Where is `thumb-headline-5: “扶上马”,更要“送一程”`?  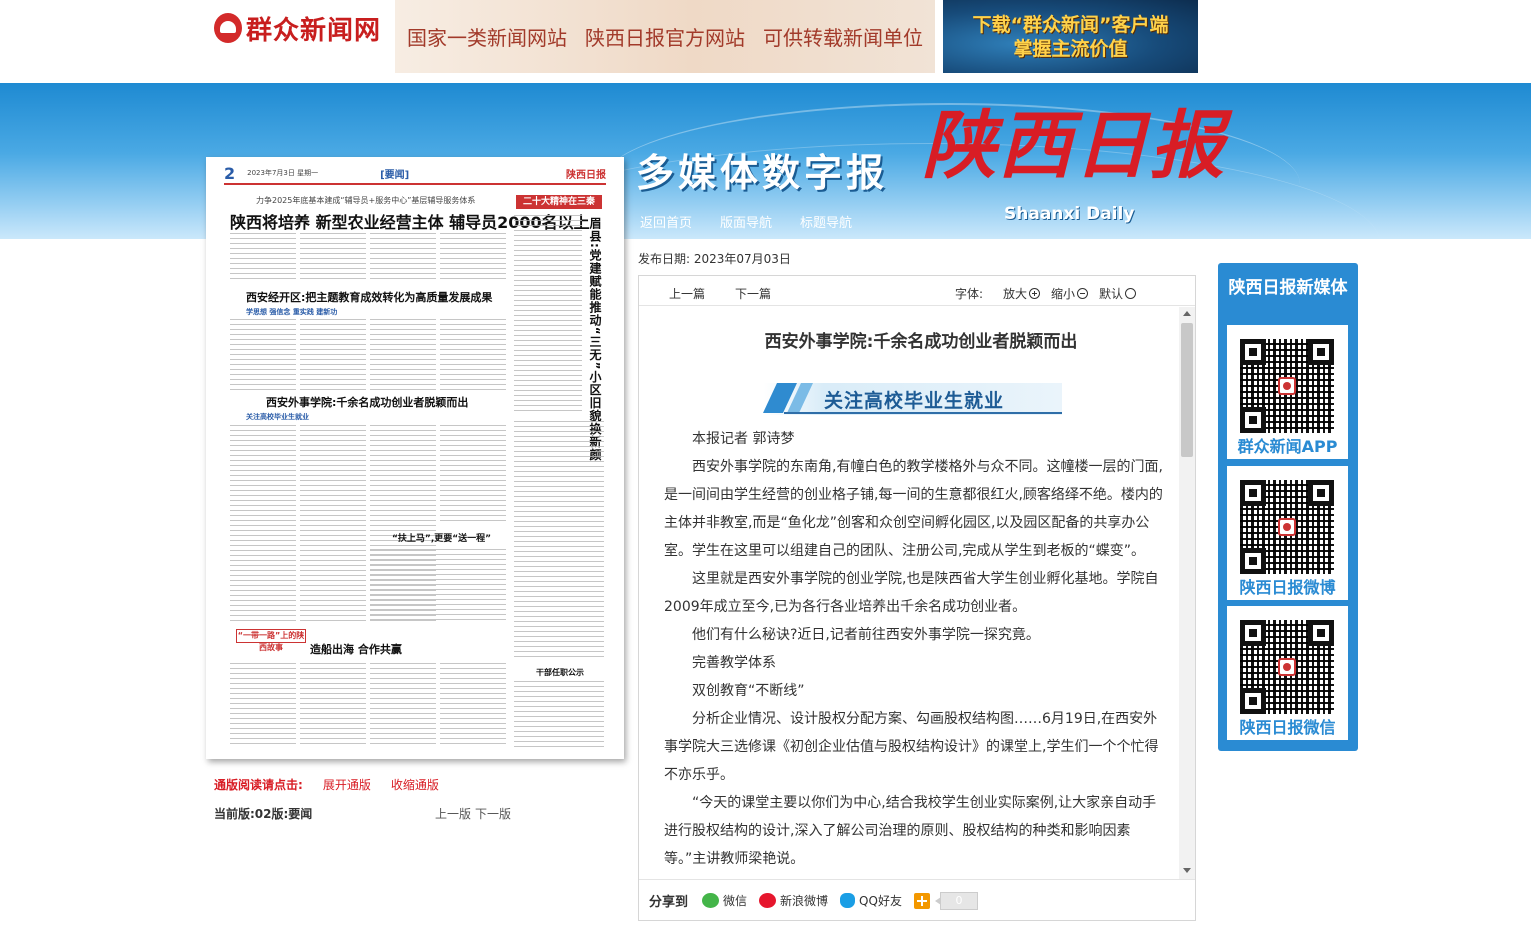 thumb-headline-5: “扶上马”,更要“送一程” is located at coordinates (441, 537).